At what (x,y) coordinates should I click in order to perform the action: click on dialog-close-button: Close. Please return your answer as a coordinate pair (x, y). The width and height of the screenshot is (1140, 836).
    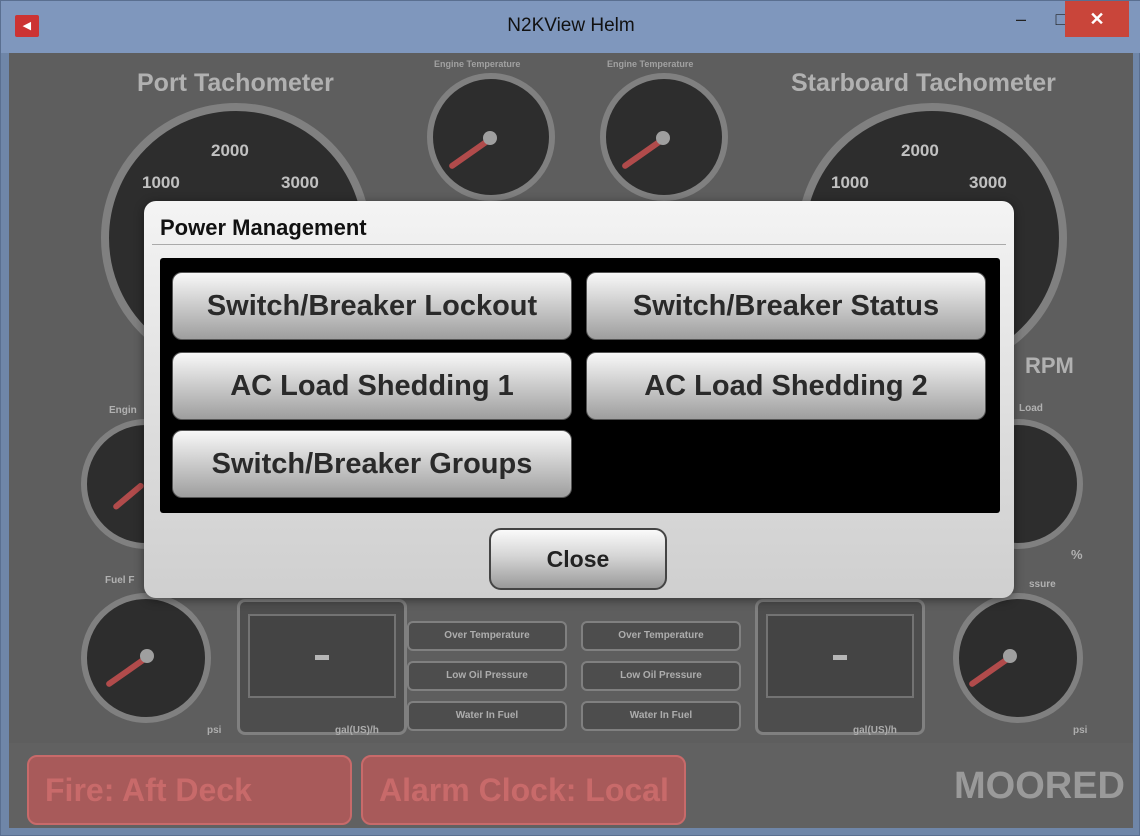
    Looking at the image, I should click on (578, 559).